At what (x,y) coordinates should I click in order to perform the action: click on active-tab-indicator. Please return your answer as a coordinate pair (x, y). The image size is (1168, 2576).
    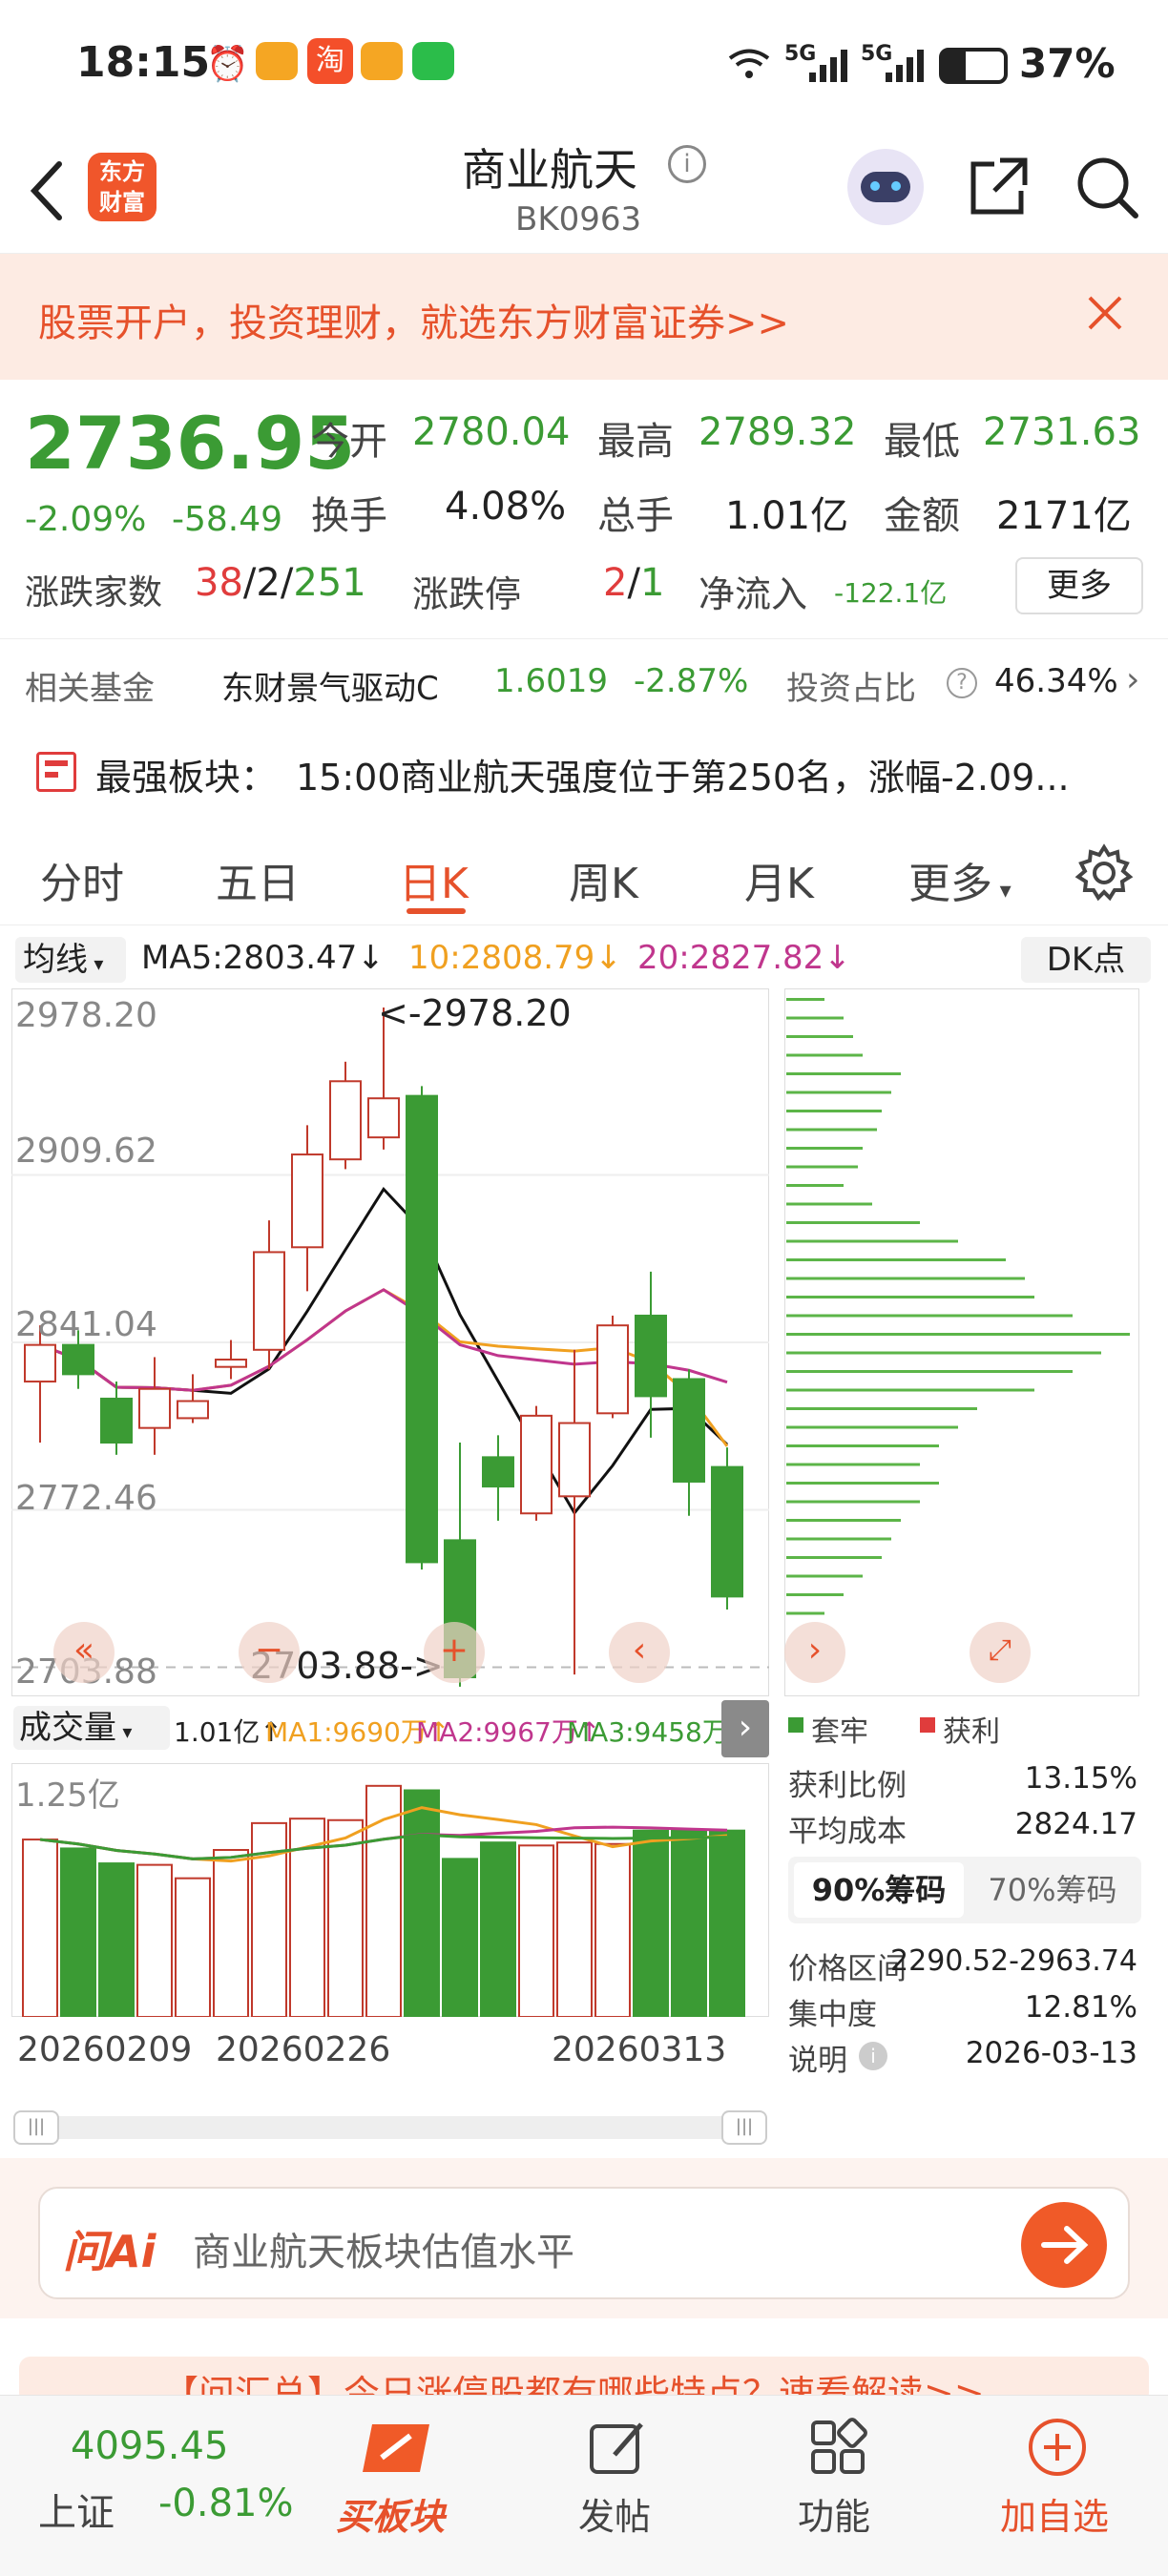
    Looking at the image, I should click on (436, 911).